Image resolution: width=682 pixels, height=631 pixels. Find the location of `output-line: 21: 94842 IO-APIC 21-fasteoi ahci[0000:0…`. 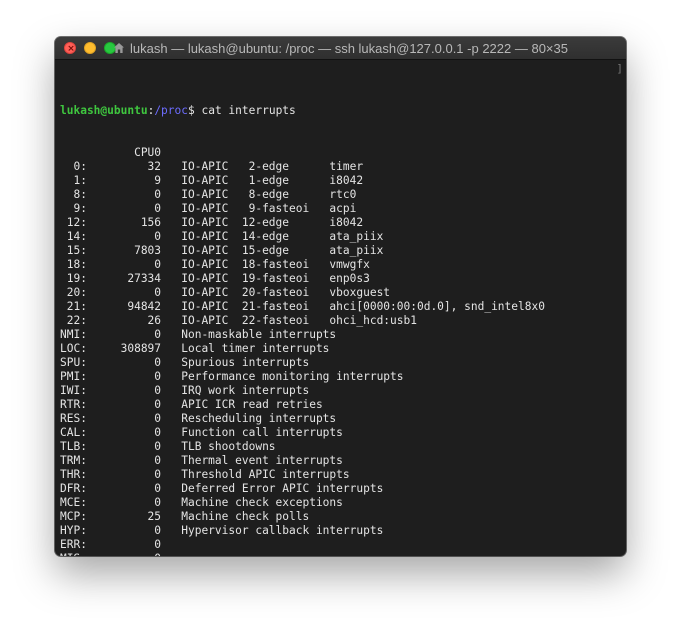

output-line: 21: 94842 IO-APIC 21-fasteoi ahci[0000:0… is located at coordinates (302, 306).